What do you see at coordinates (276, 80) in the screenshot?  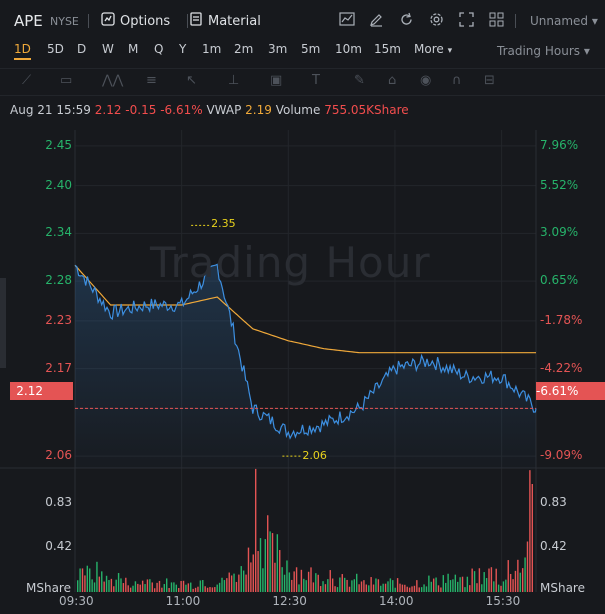 I see `image-icon: ▣` at bounding box center [276, 80].